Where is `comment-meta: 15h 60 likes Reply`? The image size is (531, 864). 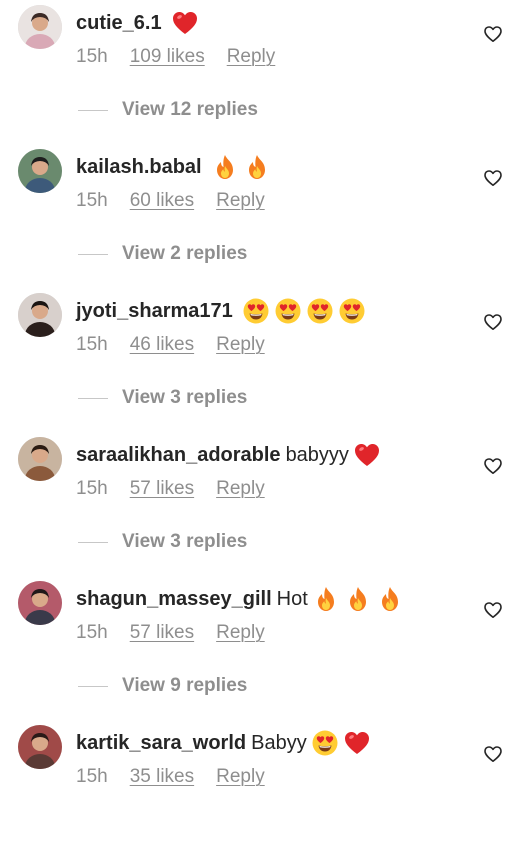
comment-meta: 15h 60 likes Reply is located at coordinates (181, 201).